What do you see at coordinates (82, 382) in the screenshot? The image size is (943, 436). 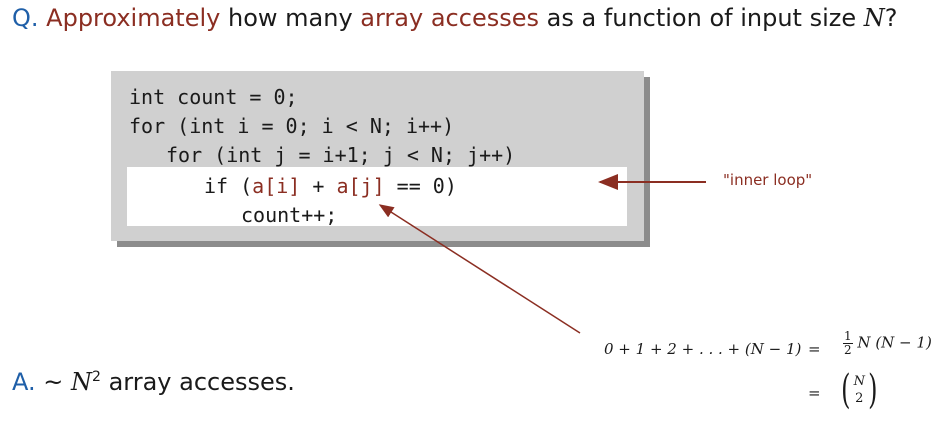 I see `answer-var-n: N` at bounding box center [82, 382].